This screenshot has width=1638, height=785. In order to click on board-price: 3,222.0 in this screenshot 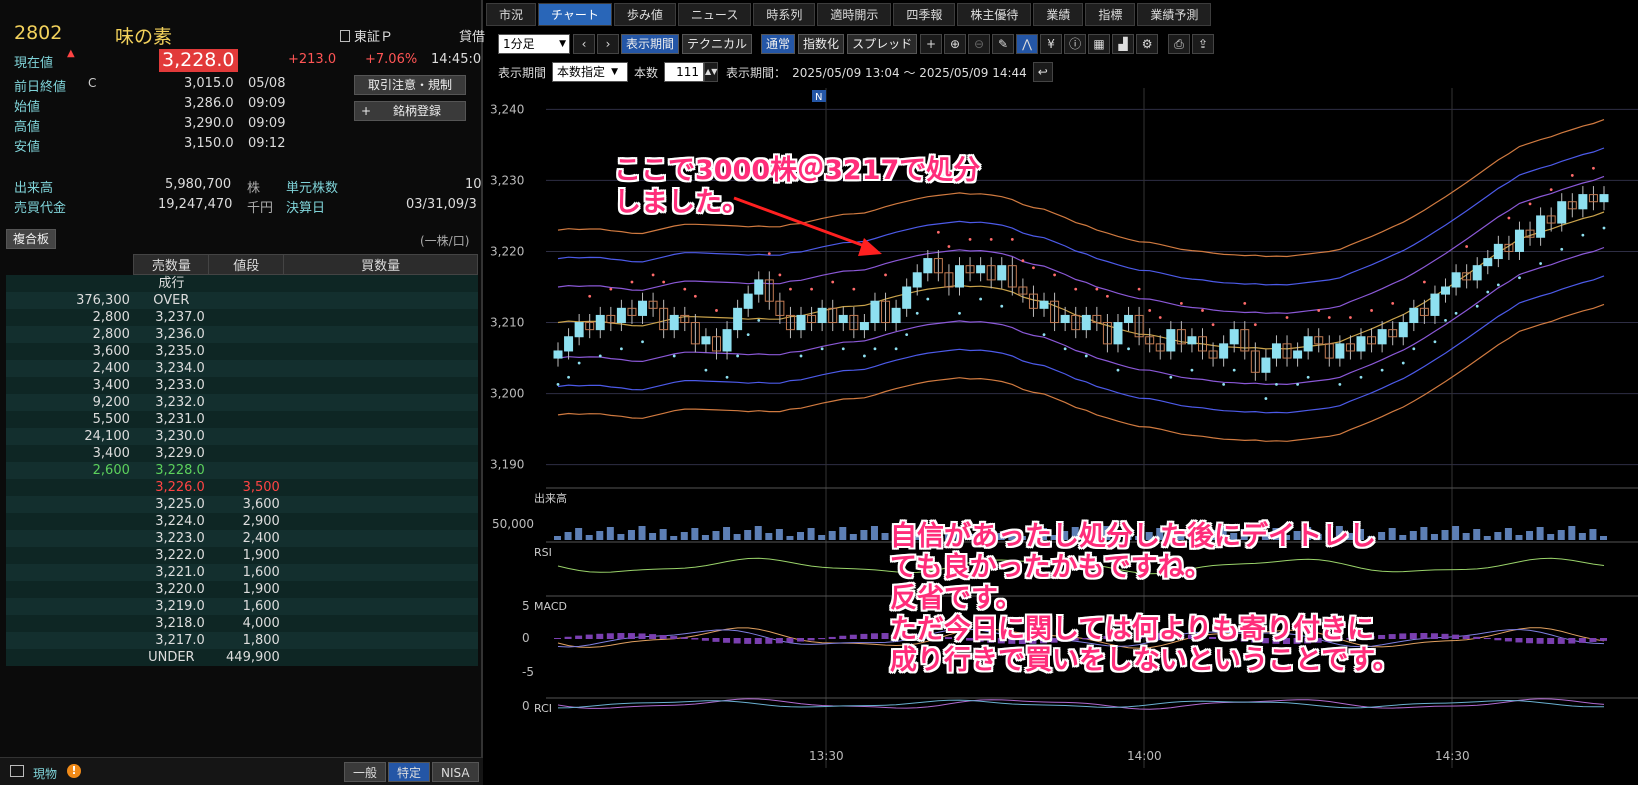, I will do `click(171, 555)`.